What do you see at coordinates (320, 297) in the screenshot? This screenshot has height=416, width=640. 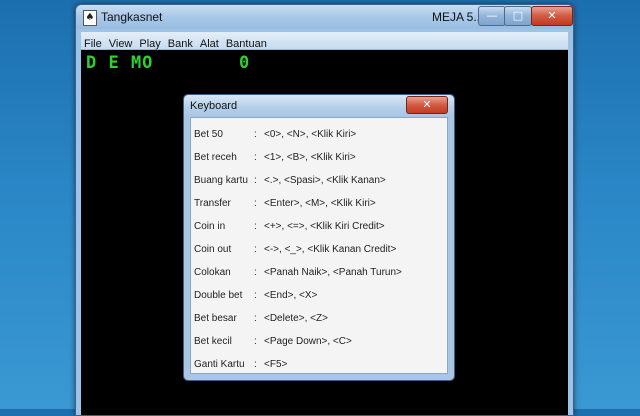 I see `shortcut-row: Double bet : <End>, <X>` at bounding box center [320, 297].